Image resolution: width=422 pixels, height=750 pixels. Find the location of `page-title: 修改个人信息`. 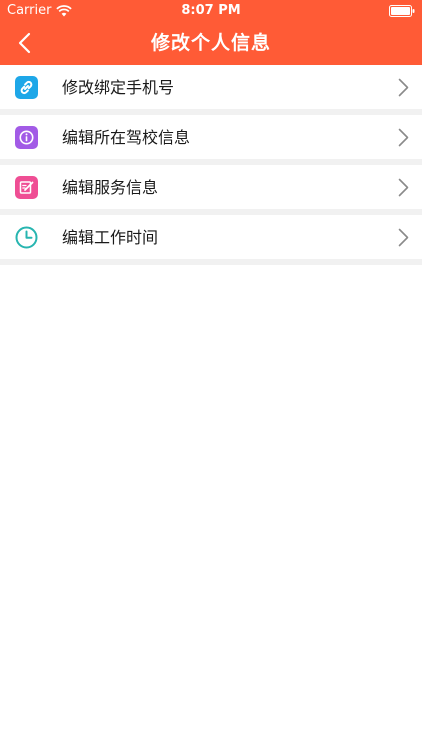

page-title: 修改个人信息 is located at coordinates (210, 43).